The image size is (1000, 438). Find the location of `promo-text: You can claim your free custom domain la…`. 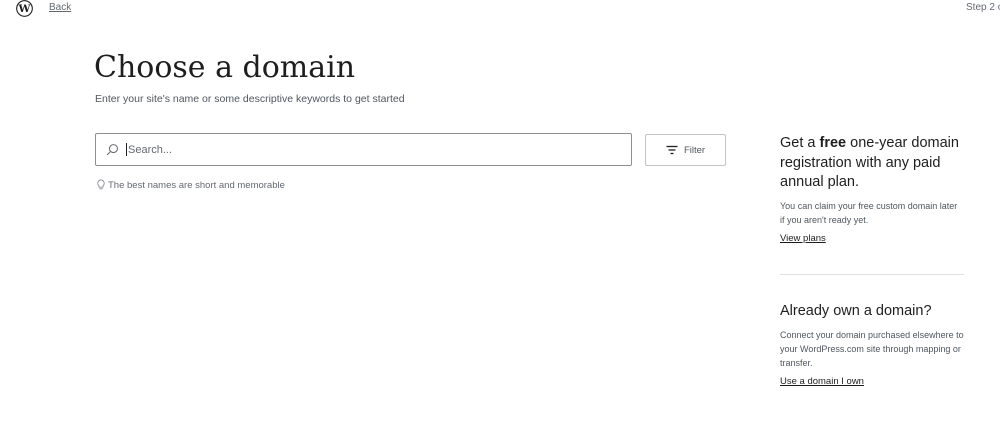

promo-text: You can claim your free custom domain la… is located at coordinates (869, 212).